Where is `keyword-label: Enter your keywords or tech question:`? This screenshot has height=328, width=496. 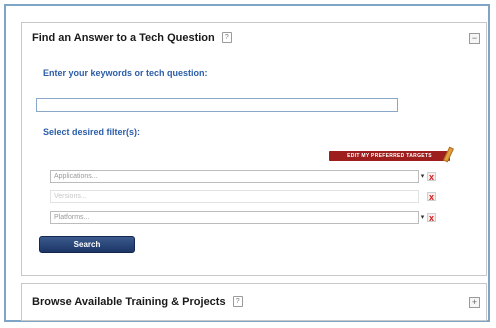
keyword-label: Enter your keywords or tech question: is located at coordinates (125, 73).